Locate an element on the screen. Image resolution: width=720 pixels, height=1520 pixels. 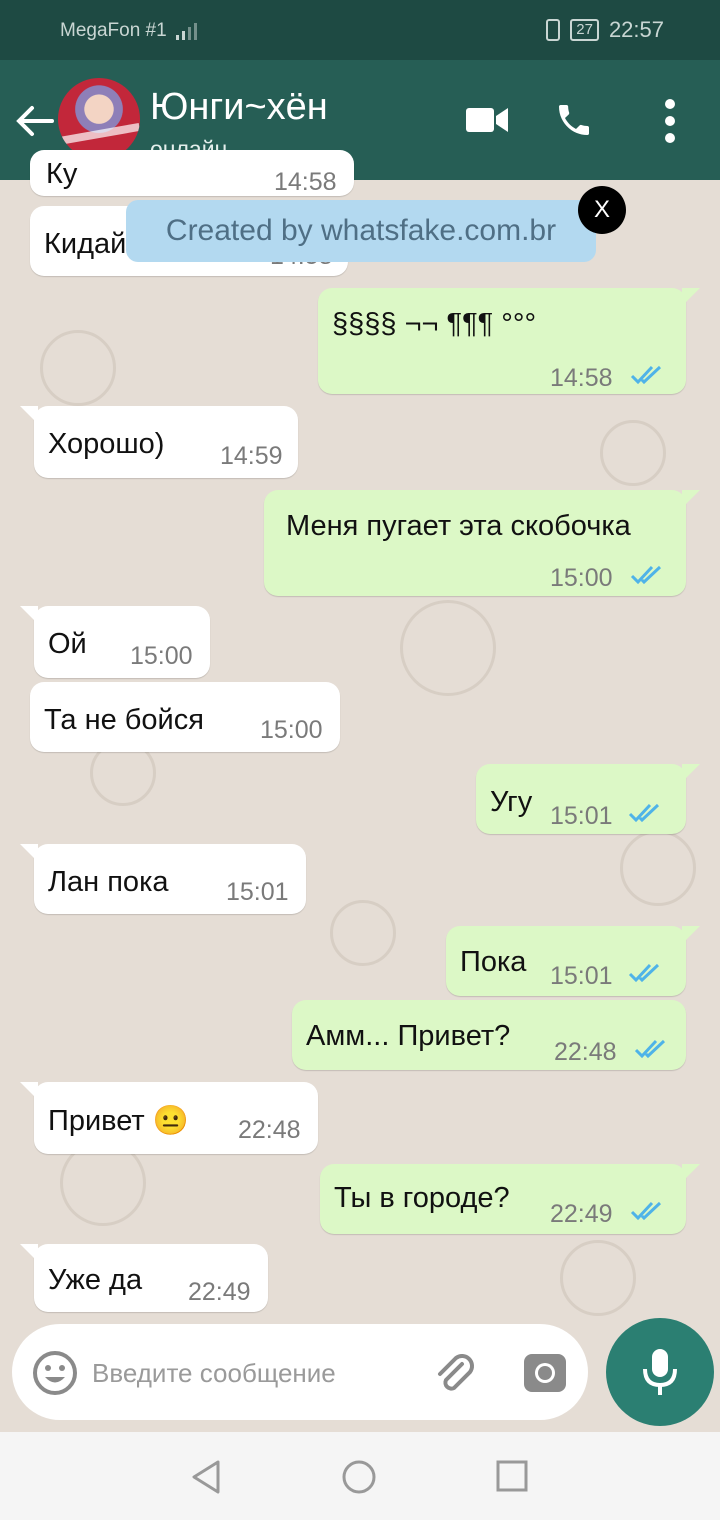
message-text: Кидай is located at coordinates (85, 244).